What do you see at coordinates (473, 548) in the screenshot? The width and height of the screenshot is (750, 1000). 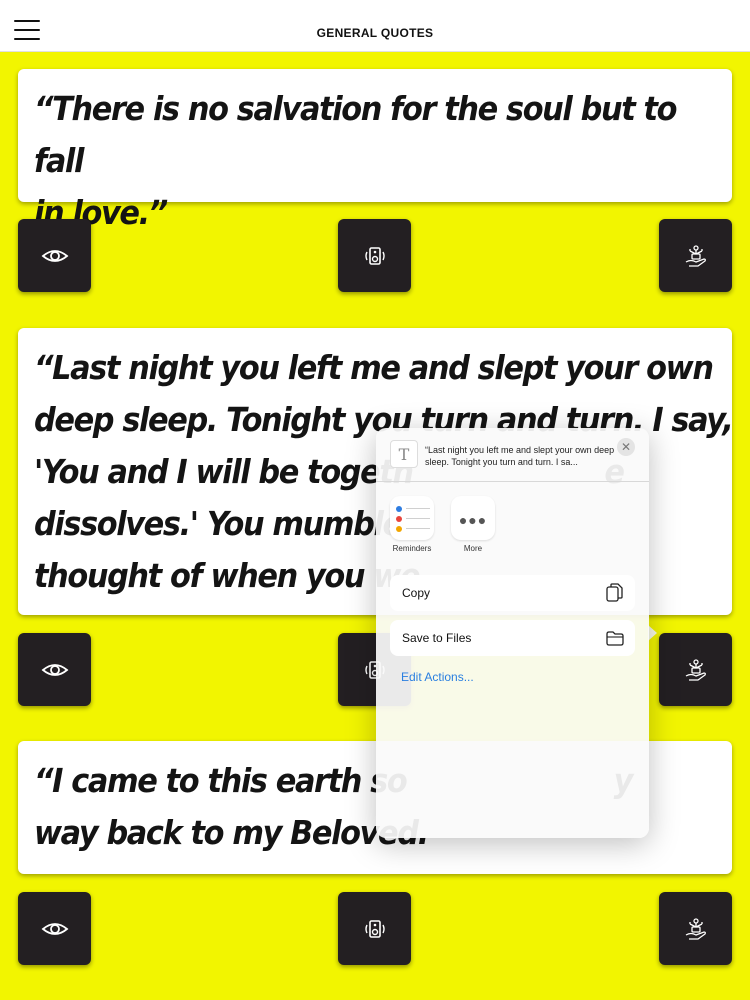 I see `more-label: More` at bounding box center [473, 548].